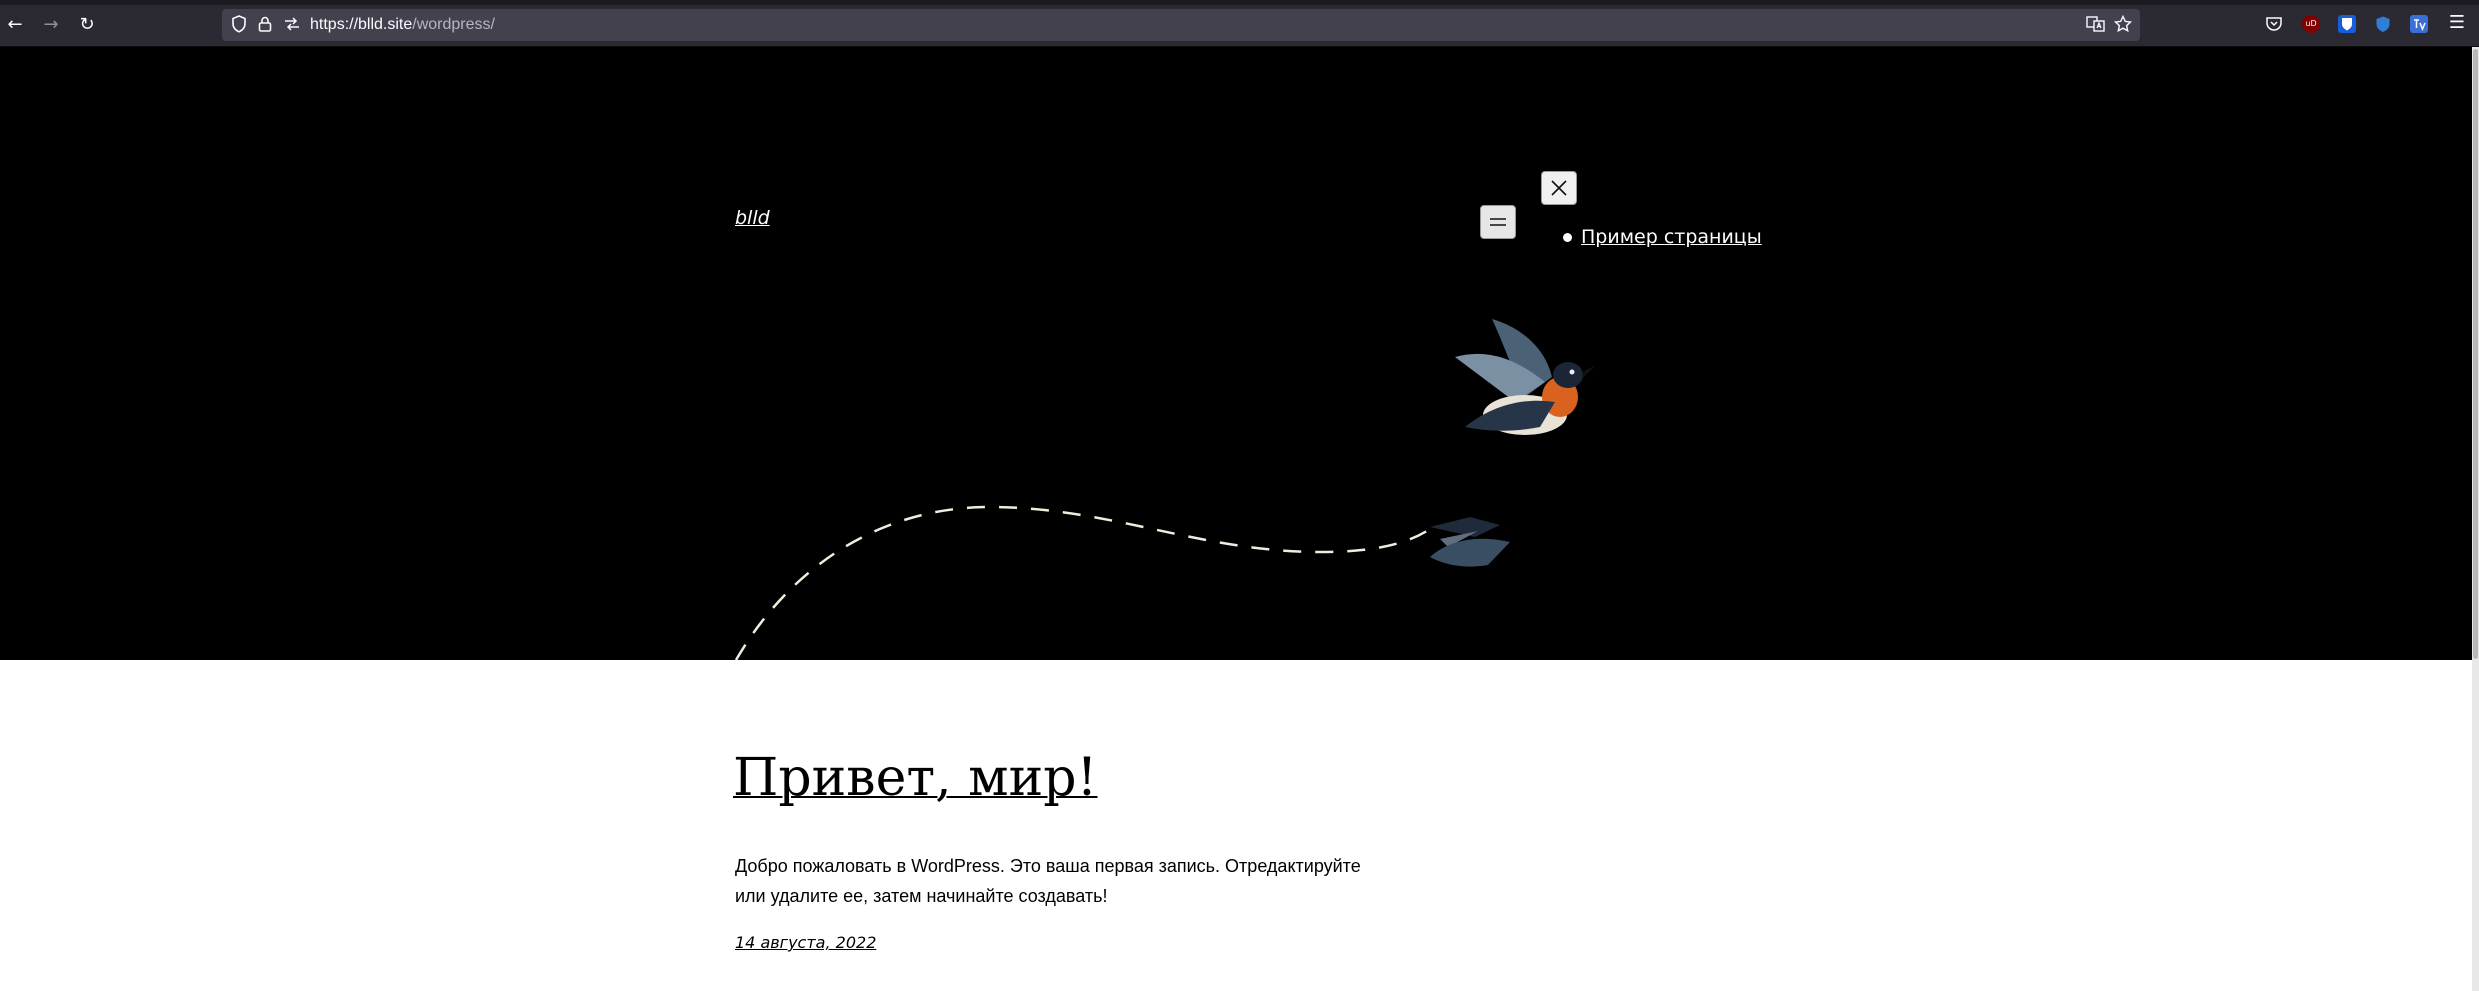 The width and height of the screenshot is (2479, 991). What do you see at coordinates (1513, 443) in the screenshot?
I see `bird-icon` at bounding box center [1513, 443].